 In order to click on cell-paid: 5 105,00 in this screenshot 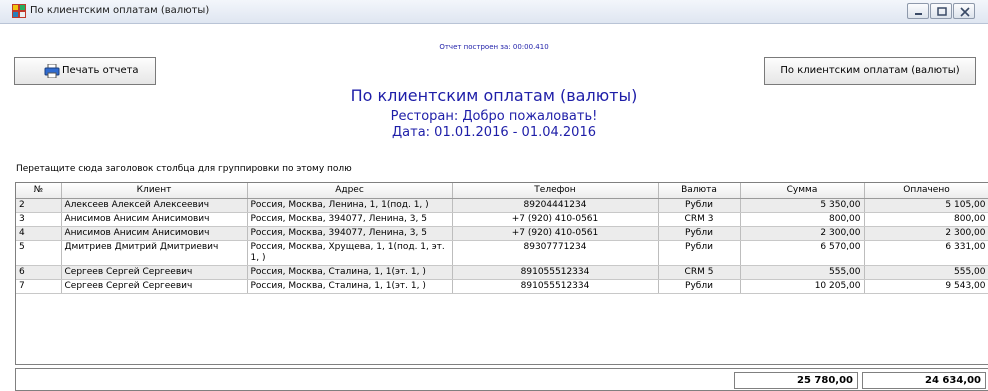, I will do `click(926, 205)`.